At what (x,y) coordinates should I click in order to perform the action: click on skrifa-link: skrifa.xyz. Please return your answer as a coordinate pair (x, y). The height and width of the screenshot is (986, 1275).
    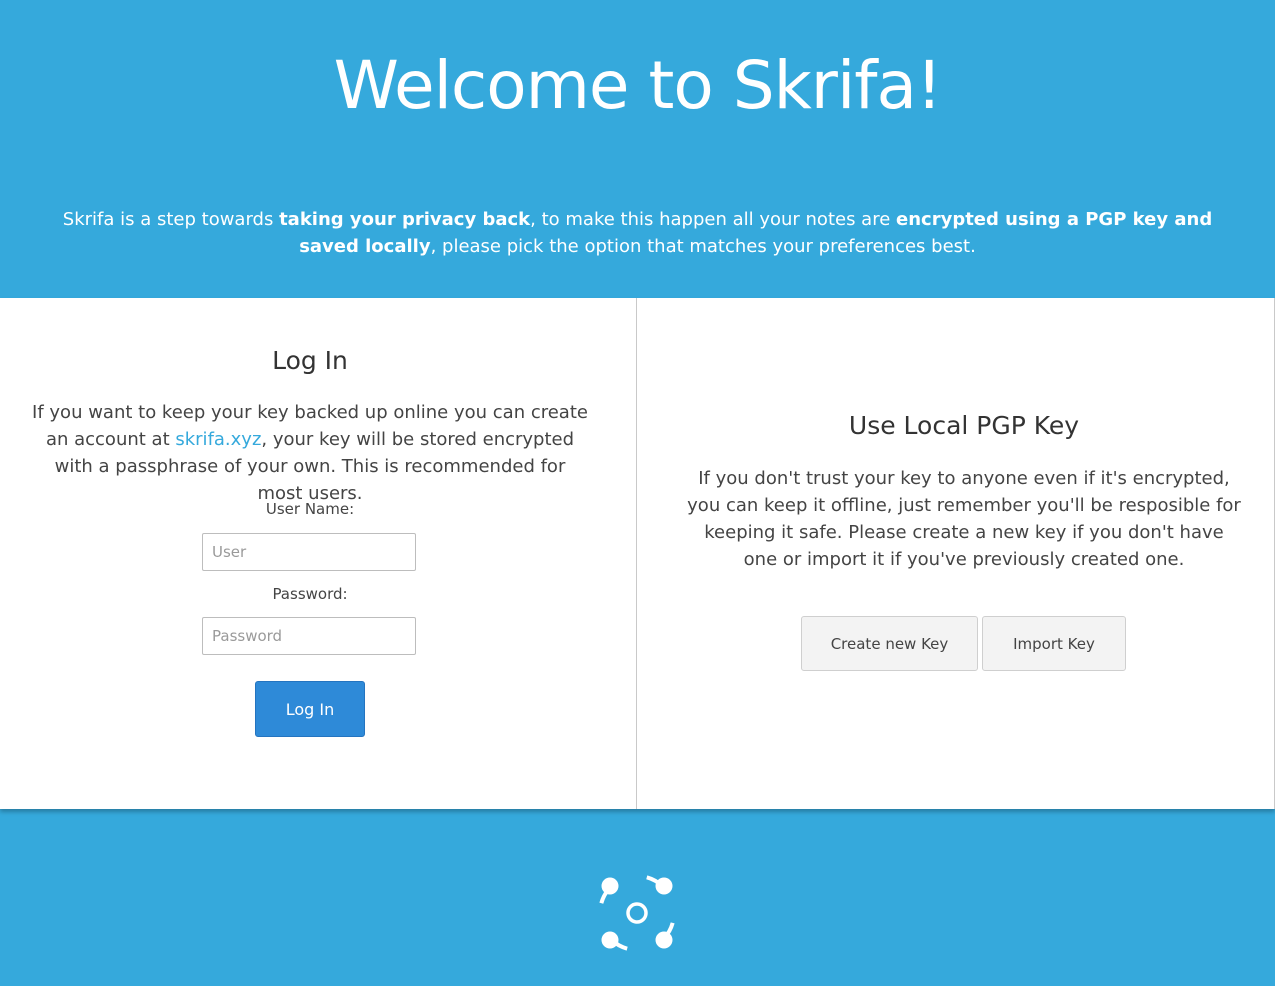
    Looking at the image, I should click on (218, 439).